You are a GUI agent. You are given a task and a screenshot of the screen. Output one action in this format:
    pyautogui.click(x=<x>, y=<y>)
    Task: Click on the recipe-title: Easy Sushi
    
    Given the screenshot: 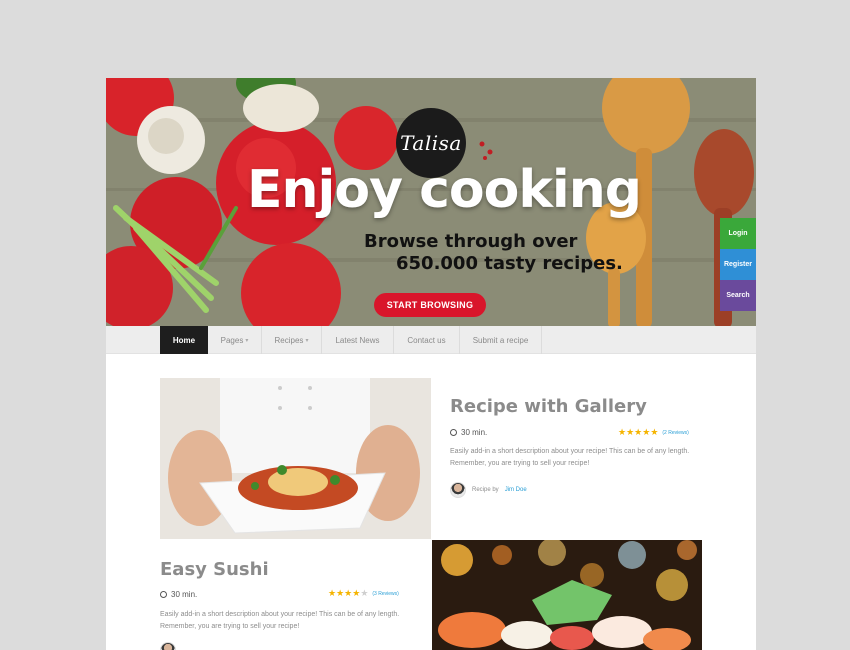 What is the action you would take?
    pyautogui.click(x=214, y=569)
    